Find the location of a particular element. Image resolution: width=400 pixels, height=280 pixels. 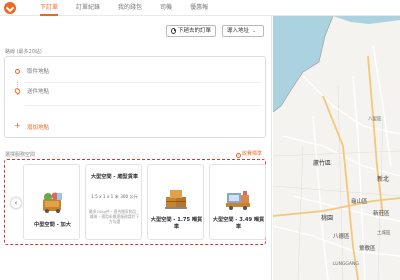

dropoff-location-field: 送件地點 is located at coordinates (135, 92).